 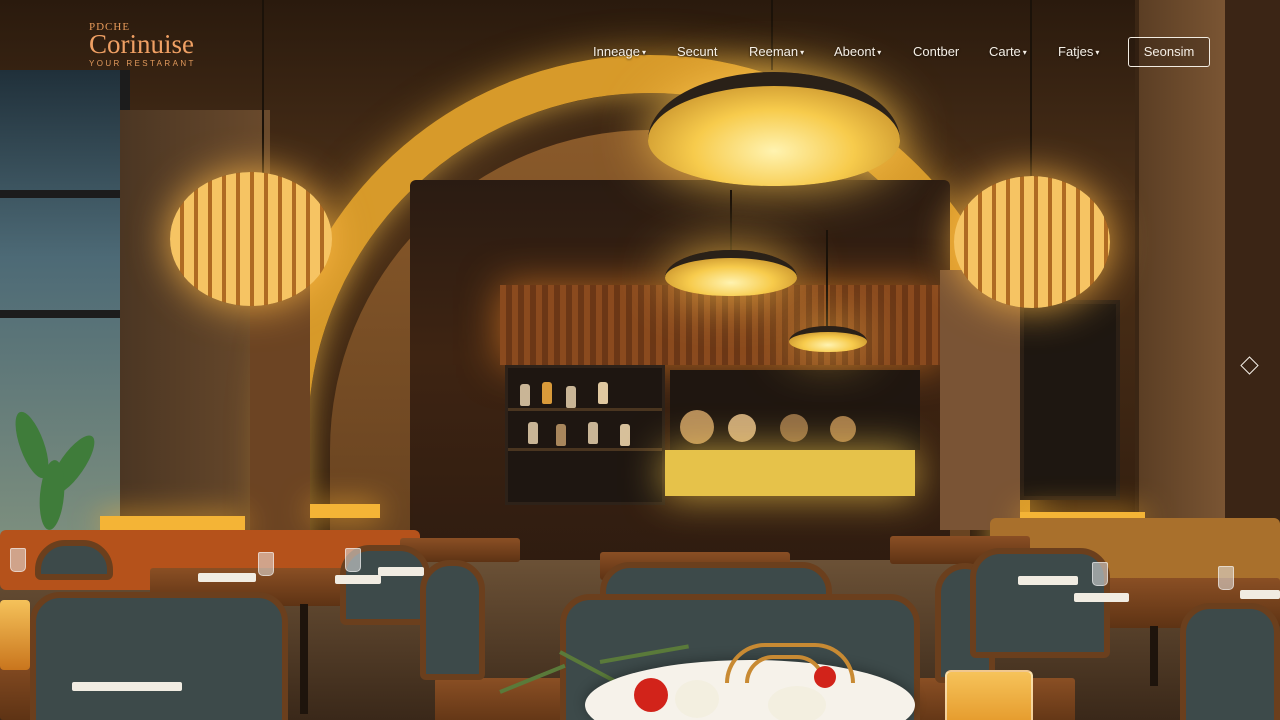 What do you see at coordinates (855, 51) in the screenshot?
I see `nav-item-label: Abeont` at bounding box center [855, 51].